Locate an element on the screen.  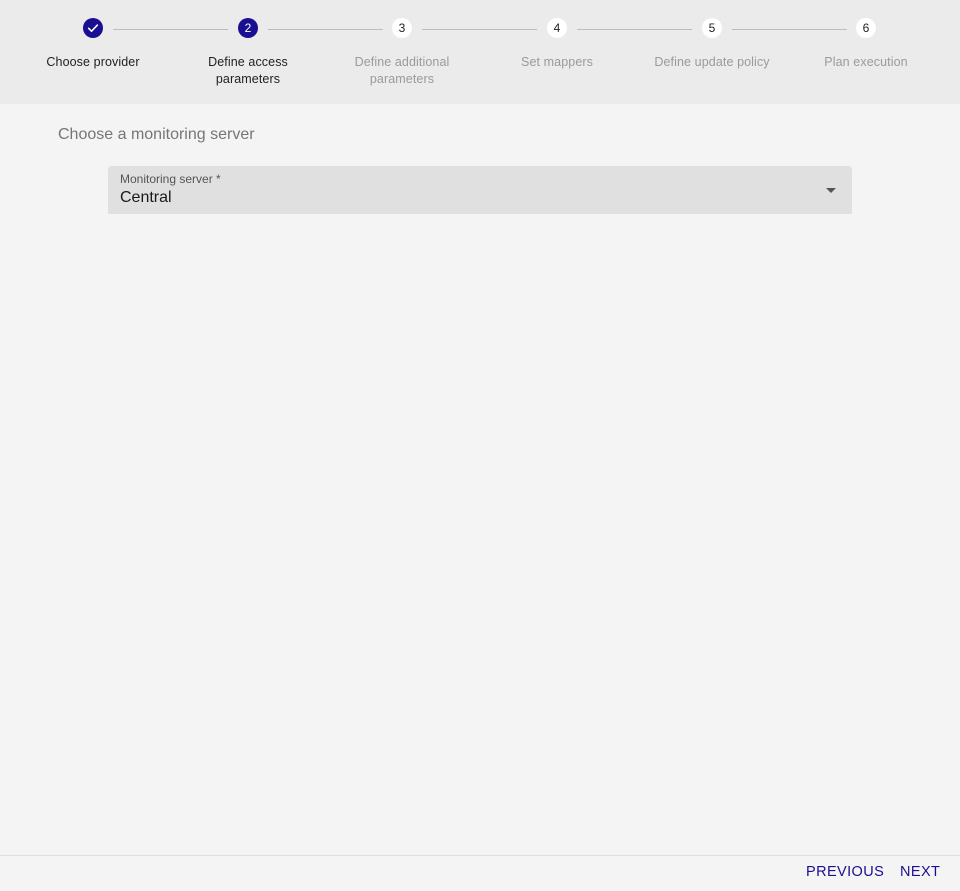
step-4-label: Set mappers is located at coordinates (557, 62).